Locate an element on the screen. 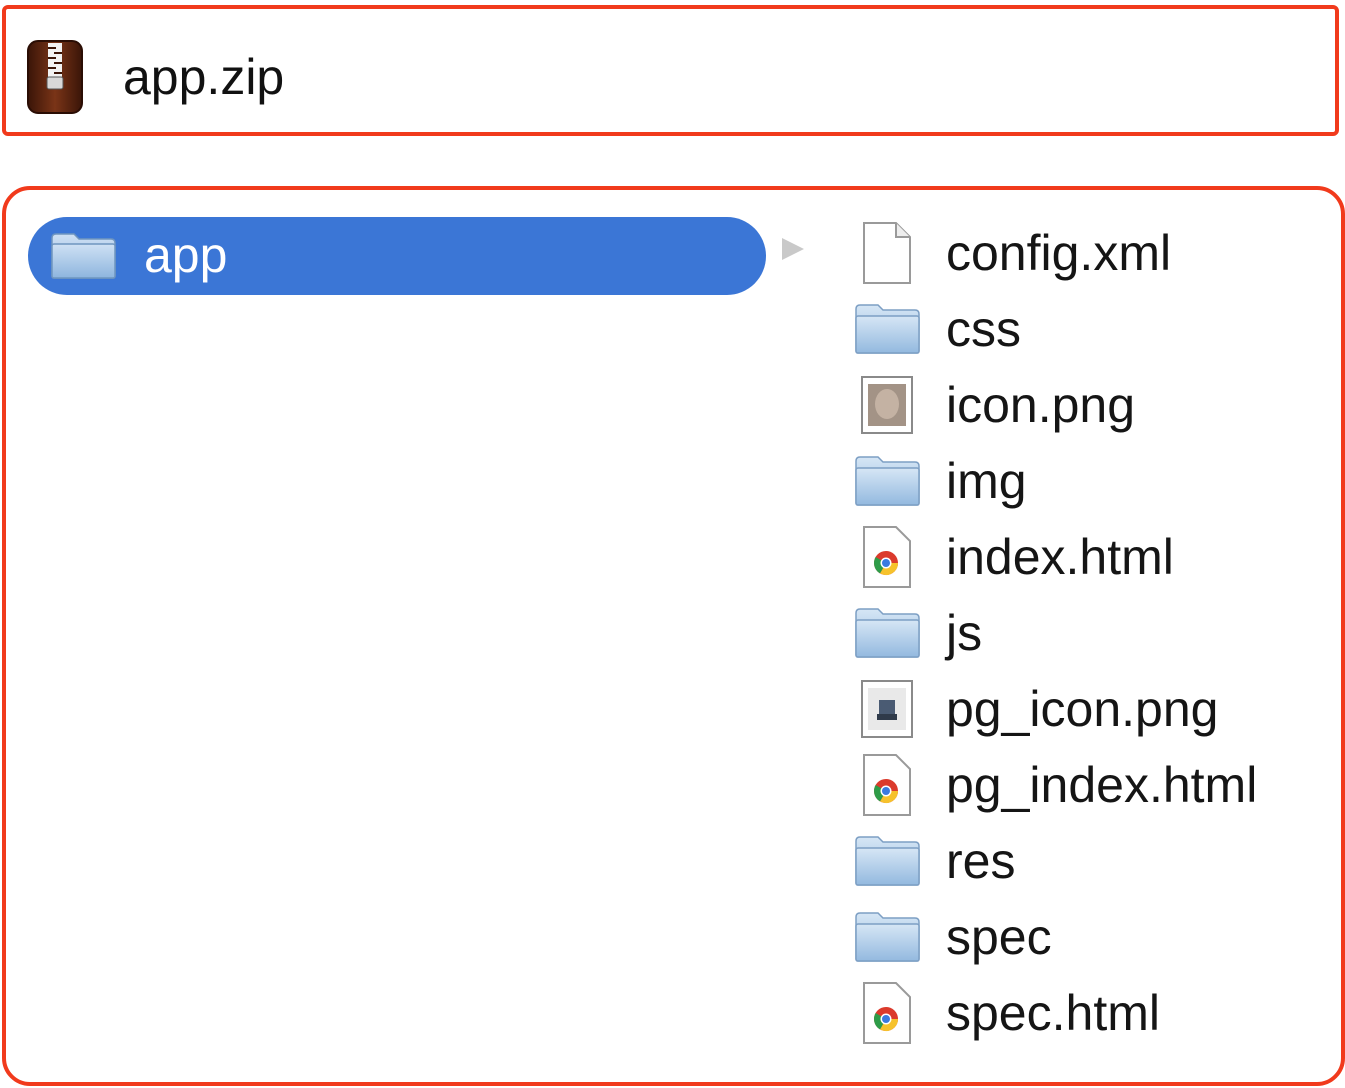  zip-archive-icon is located at coordinates (55, 77).